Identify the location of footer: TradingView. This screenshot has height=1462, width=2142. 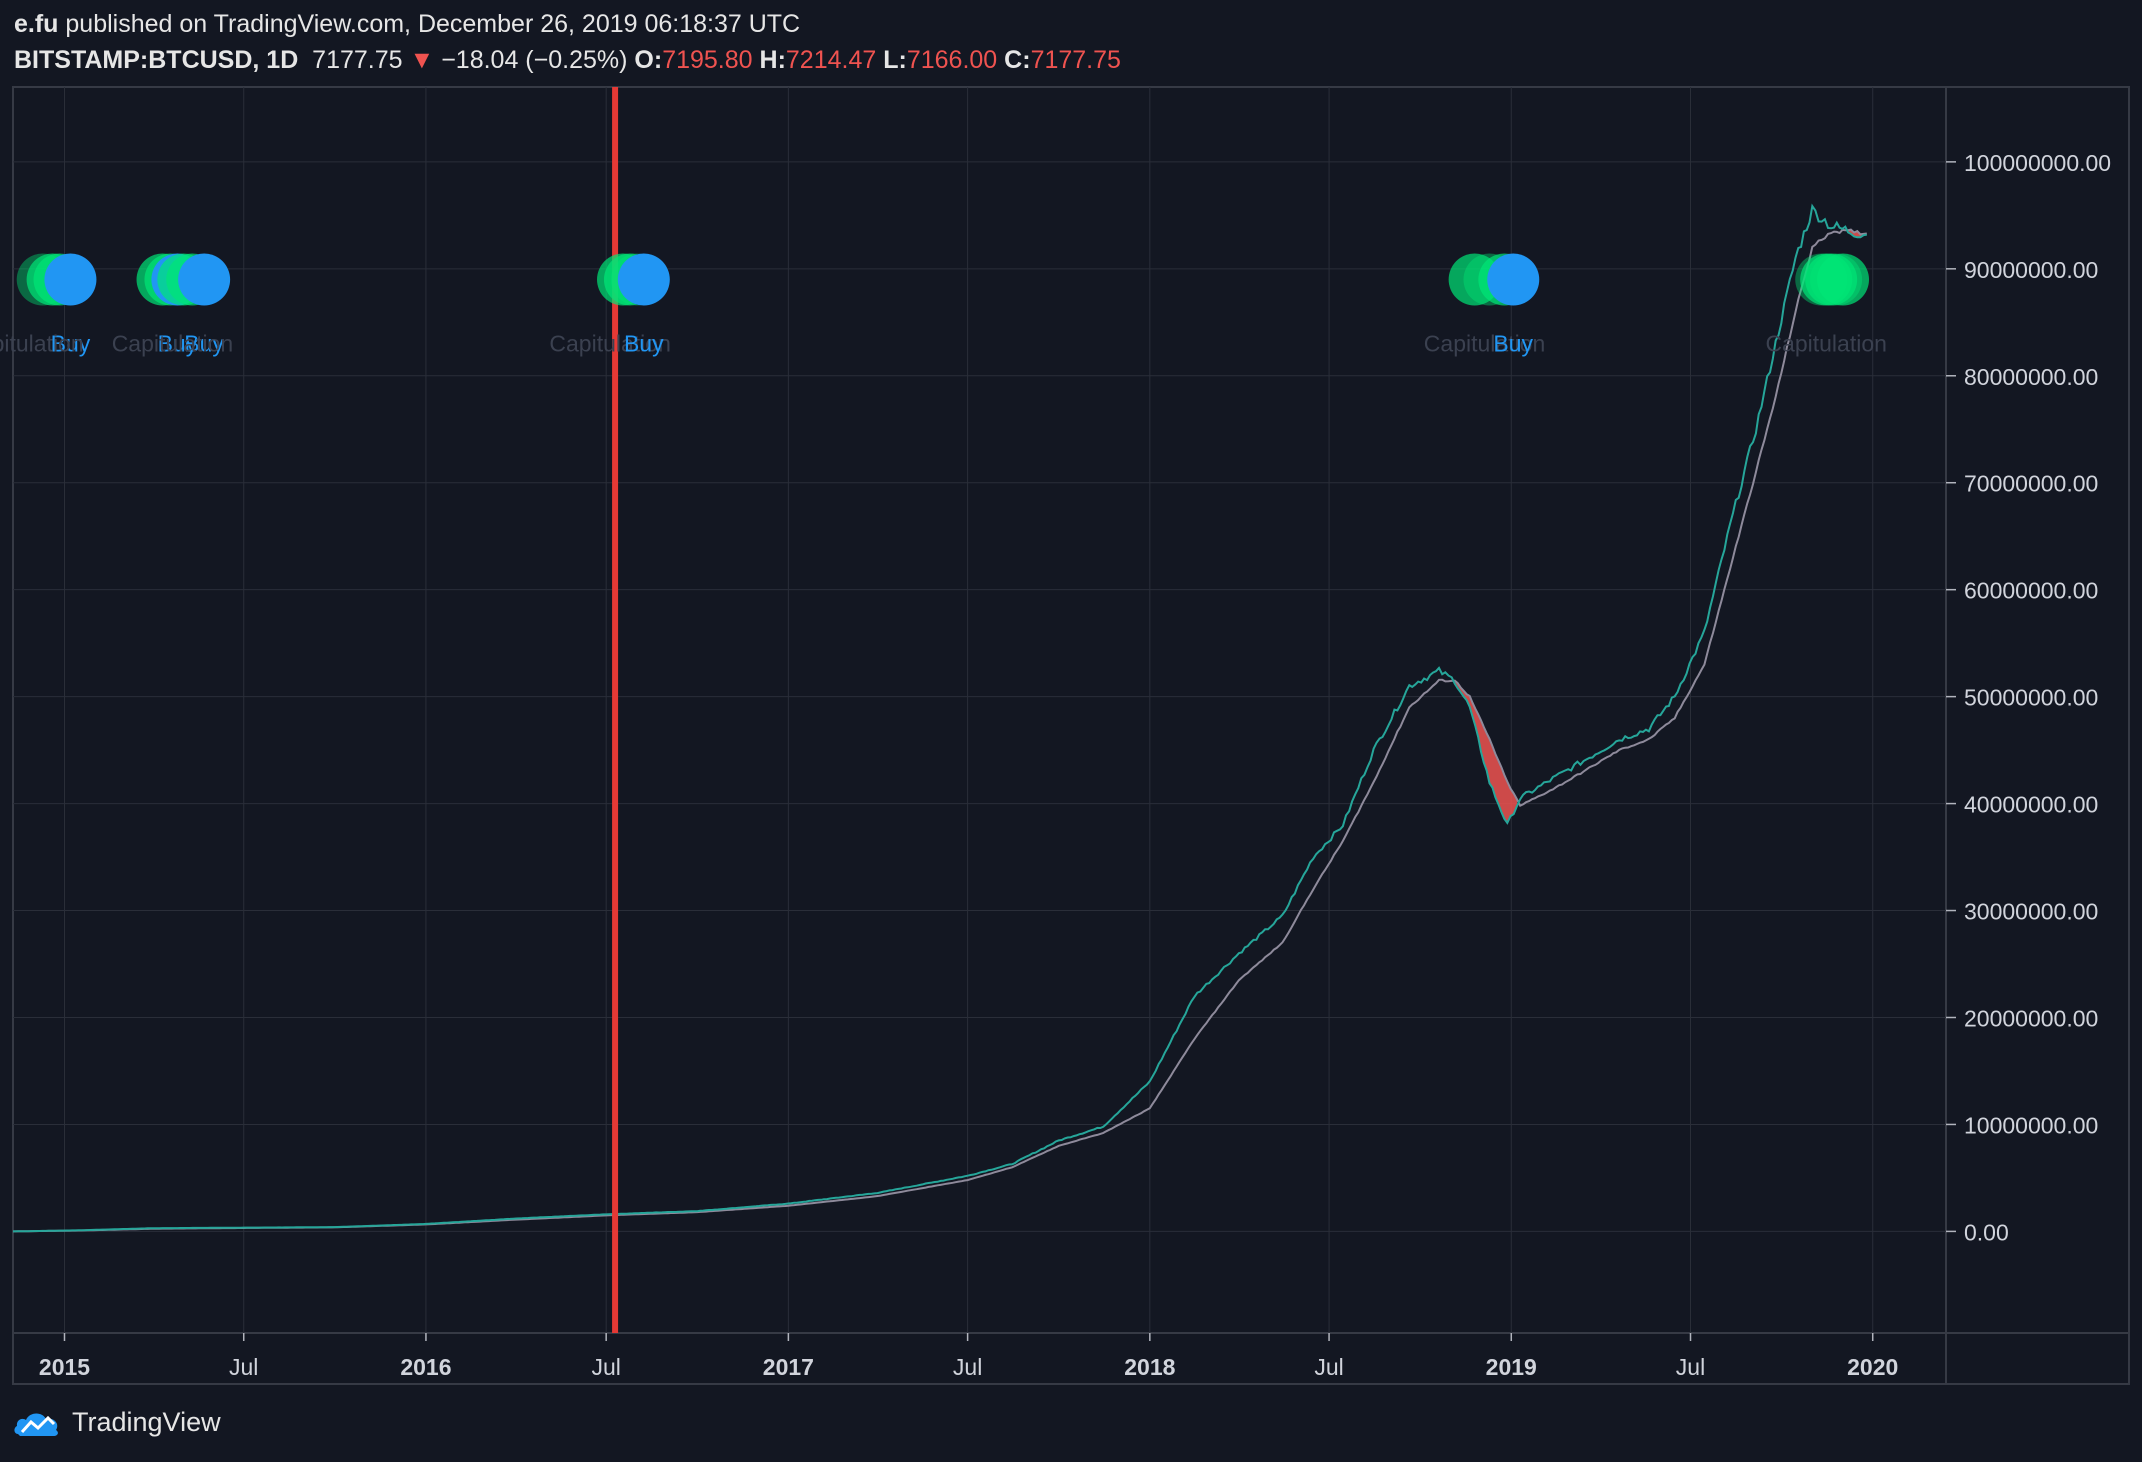
(116, 1422).